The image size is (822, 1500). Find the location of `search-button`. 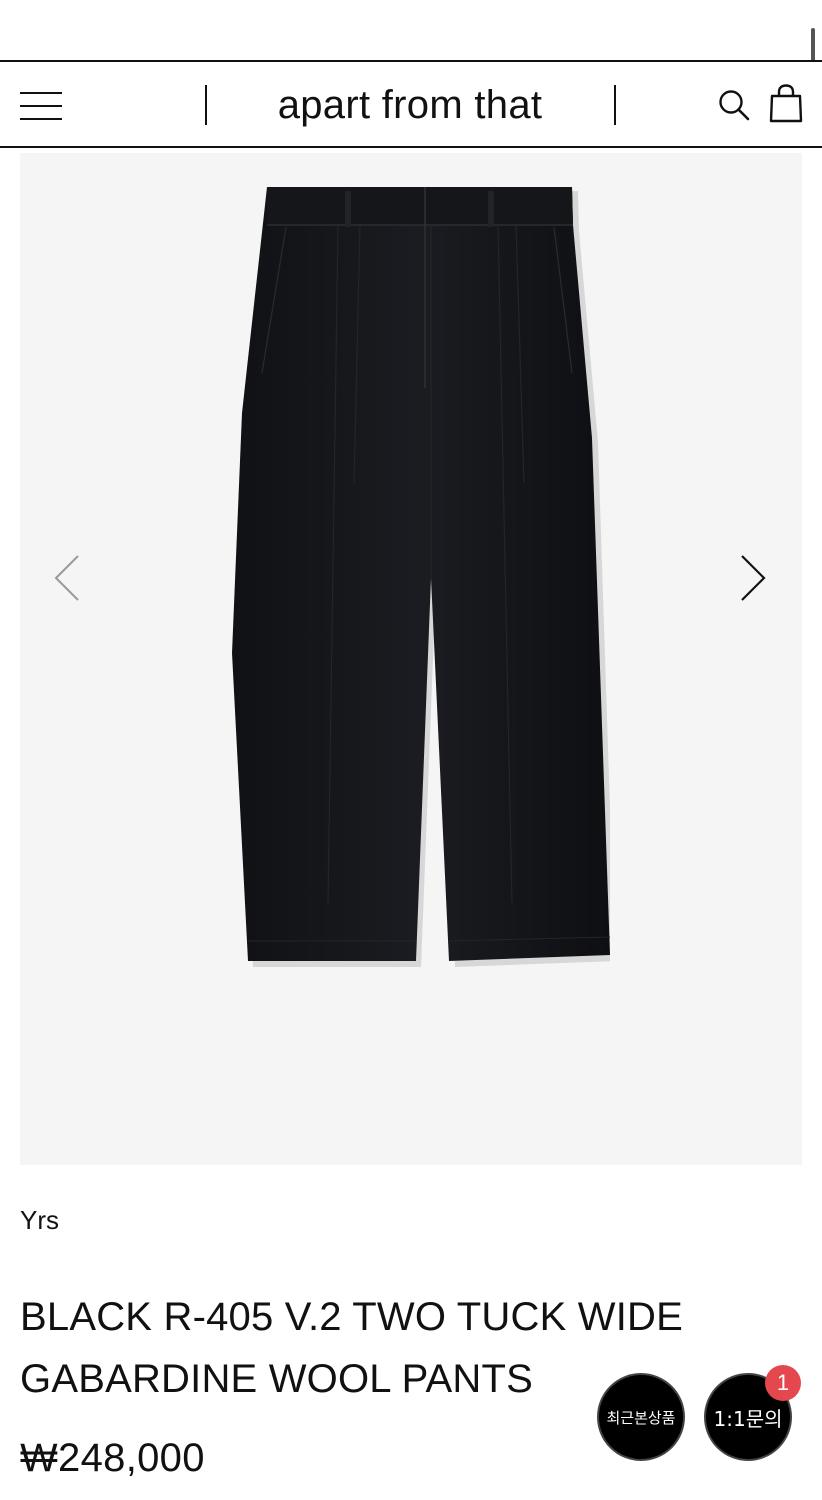

search-button is located at coordinates (734, 106).